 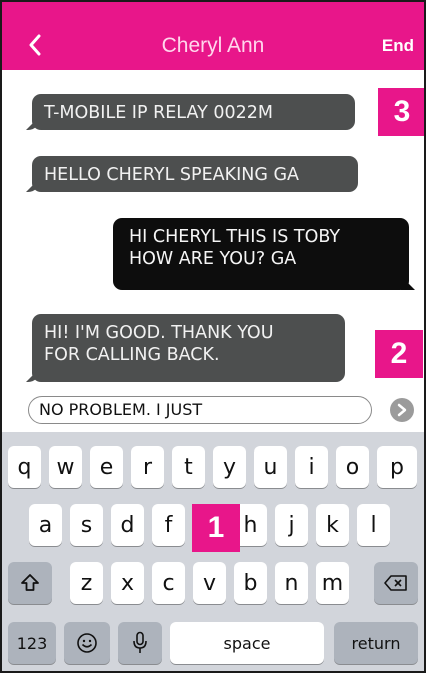 I want to click on key-l: l, so click(x=373, y=525).